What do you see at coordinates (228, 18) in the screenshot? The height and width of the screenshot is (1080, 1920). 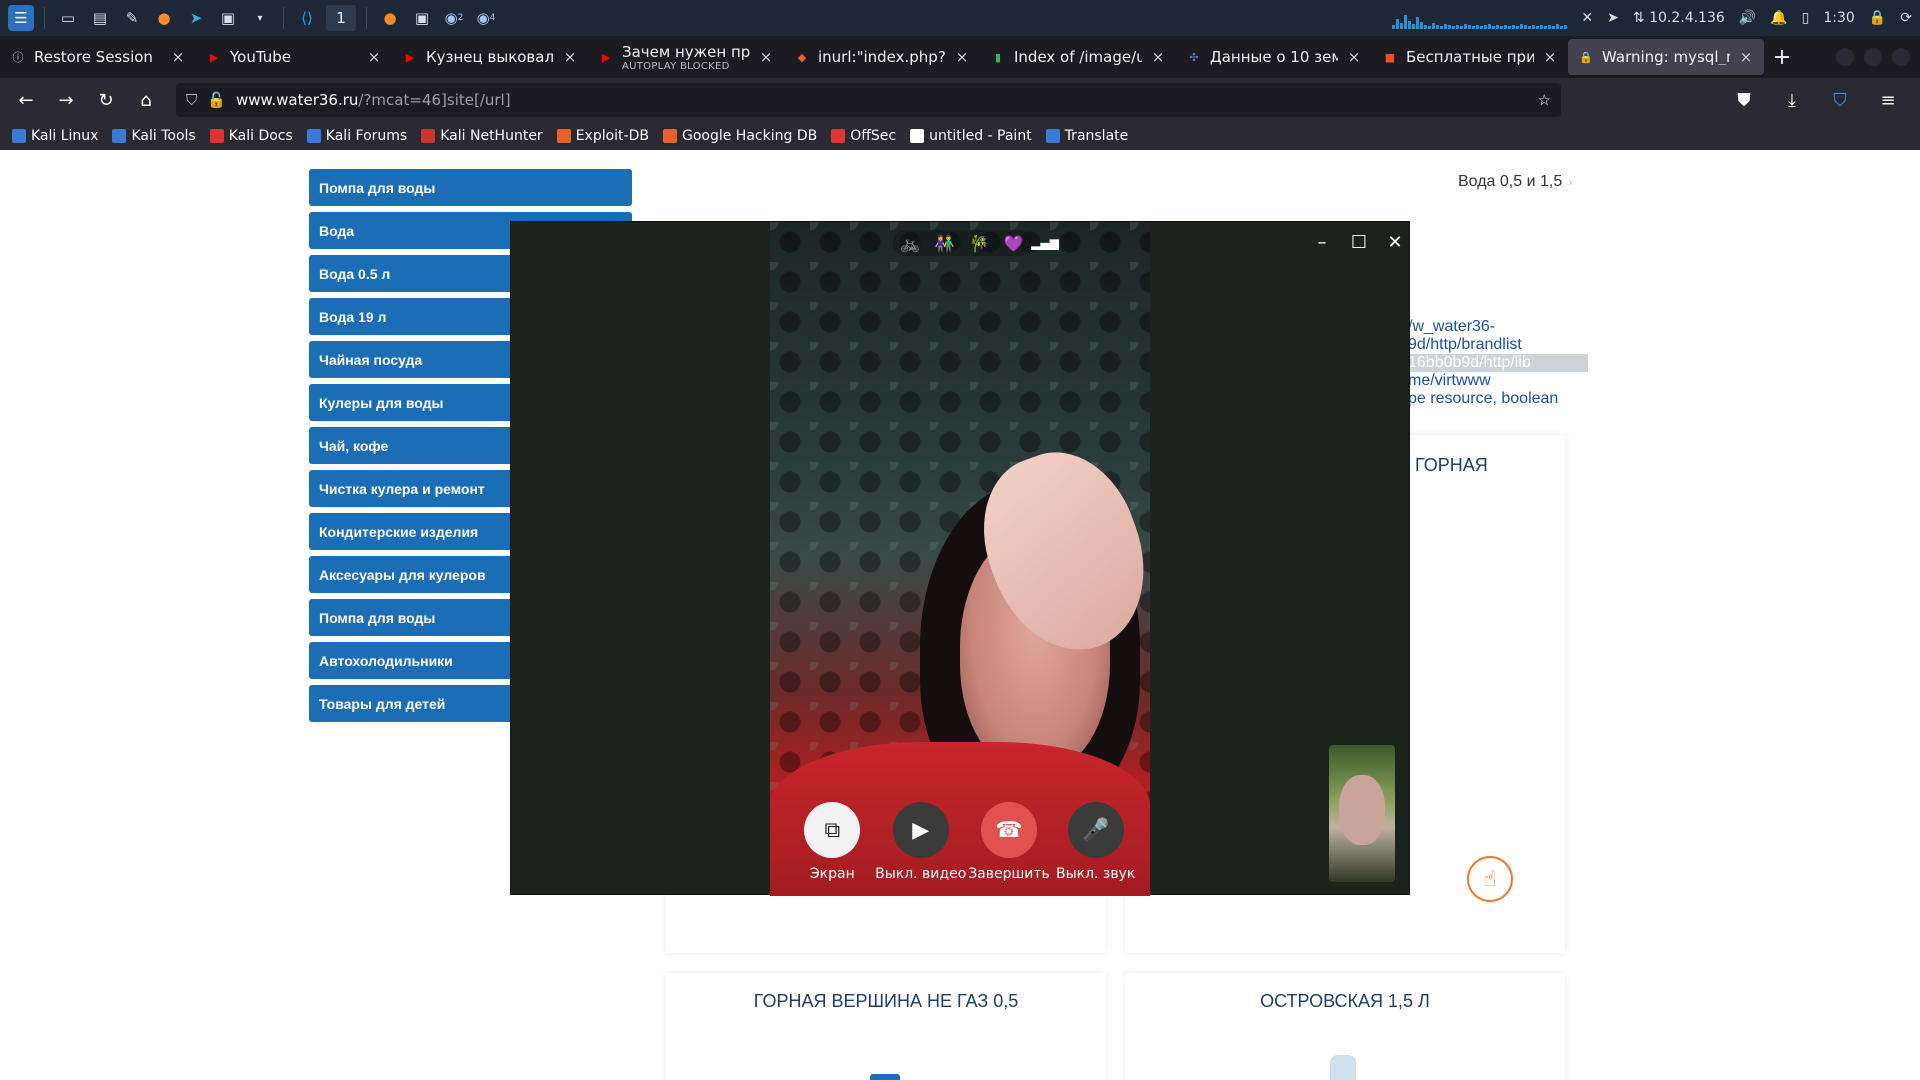 I see `terminal-icon: ▣` at bounding box center [228, 18].